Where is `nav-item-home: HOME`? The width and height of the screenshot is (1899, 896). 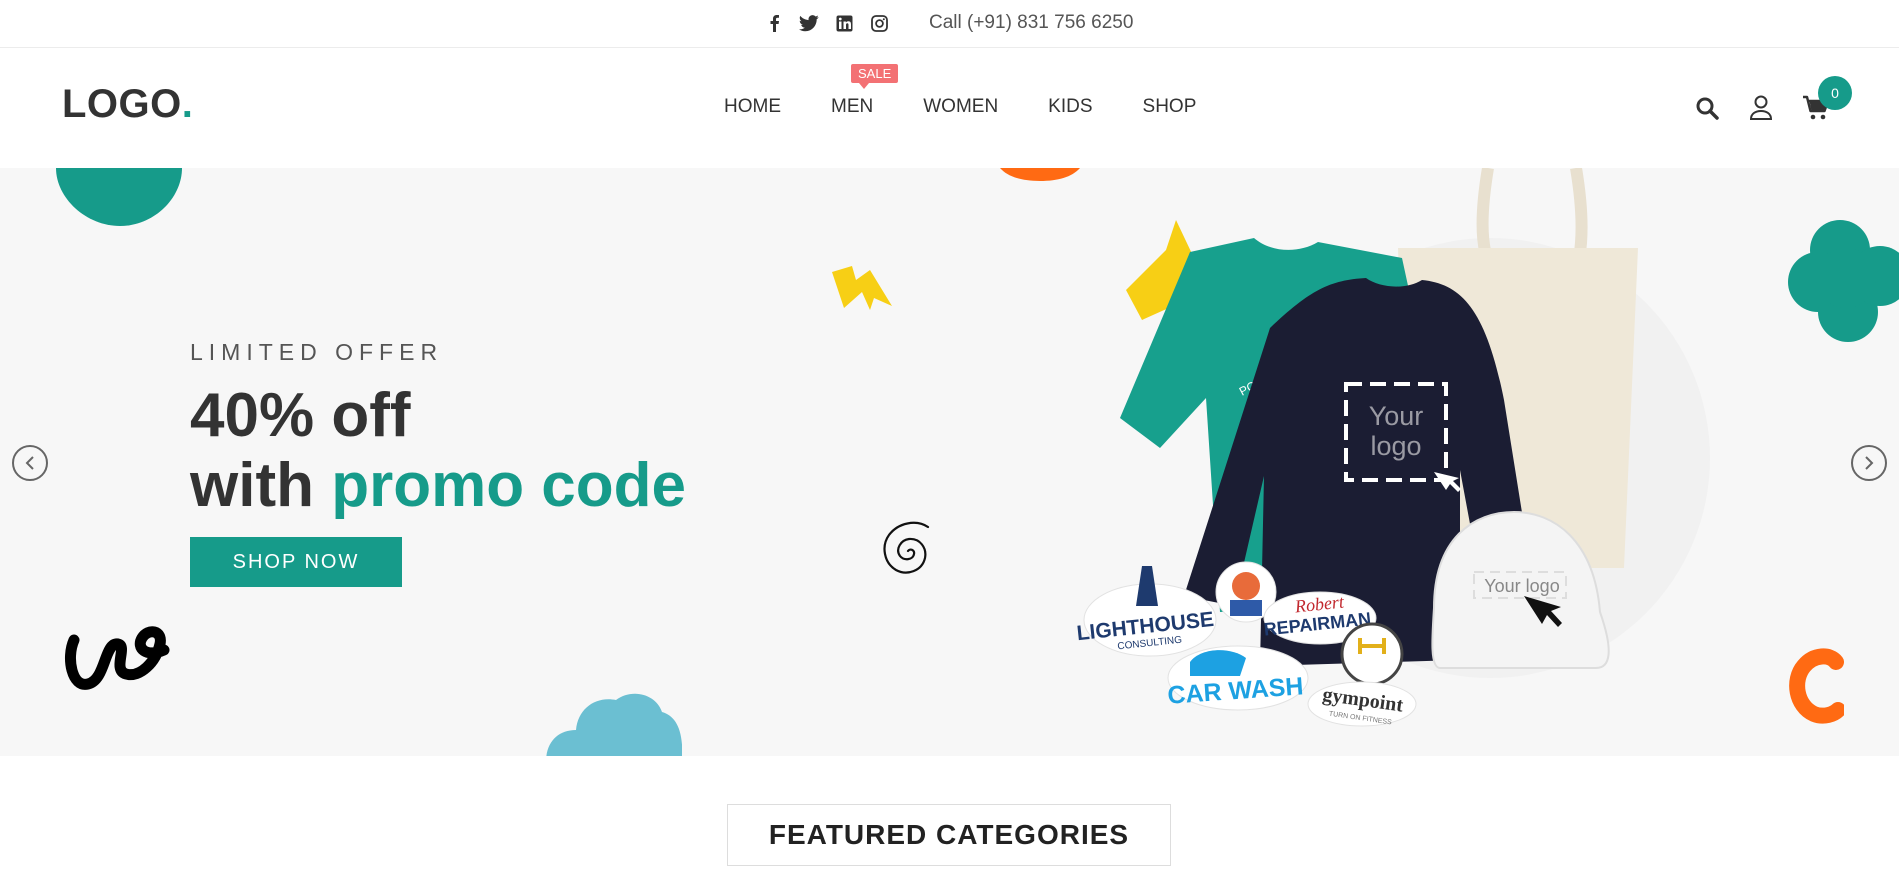 nav-item-home: HOME is located at coordinates (752, 107).